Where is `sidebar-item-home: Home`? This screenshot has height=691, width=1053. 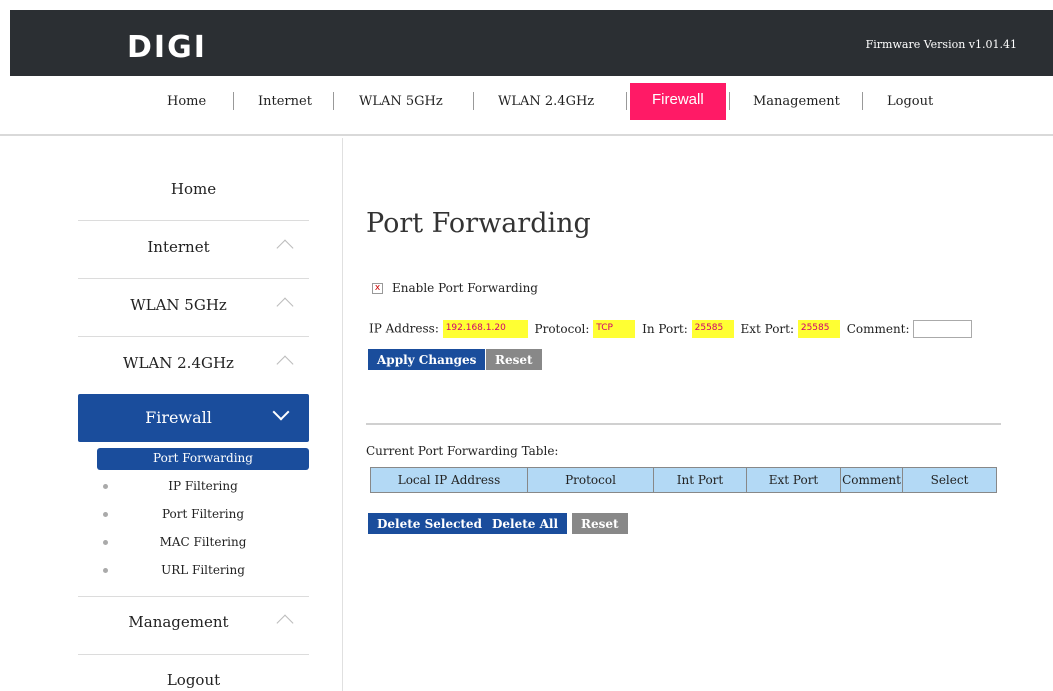 sidebar-item-home: Home is located at coordinates (193, 189).